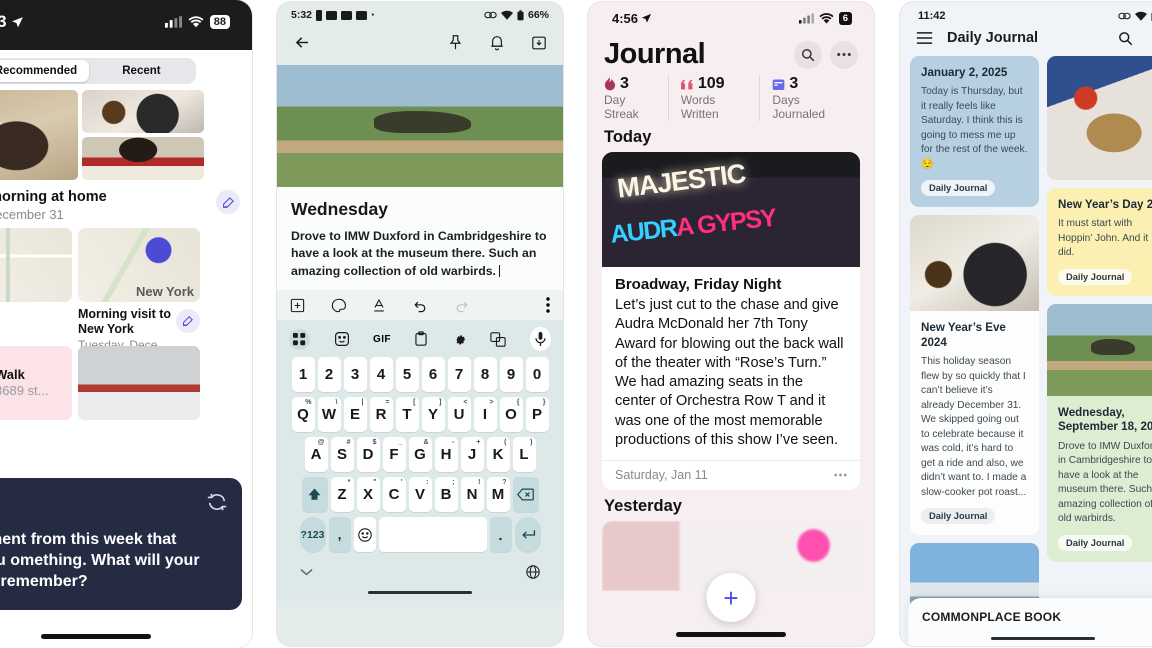 The image size is (1152, 648). What do you see at coordinates (342, 495) in the screenshot?
I see `key-z: Z *` at bounding box center [342, 495].